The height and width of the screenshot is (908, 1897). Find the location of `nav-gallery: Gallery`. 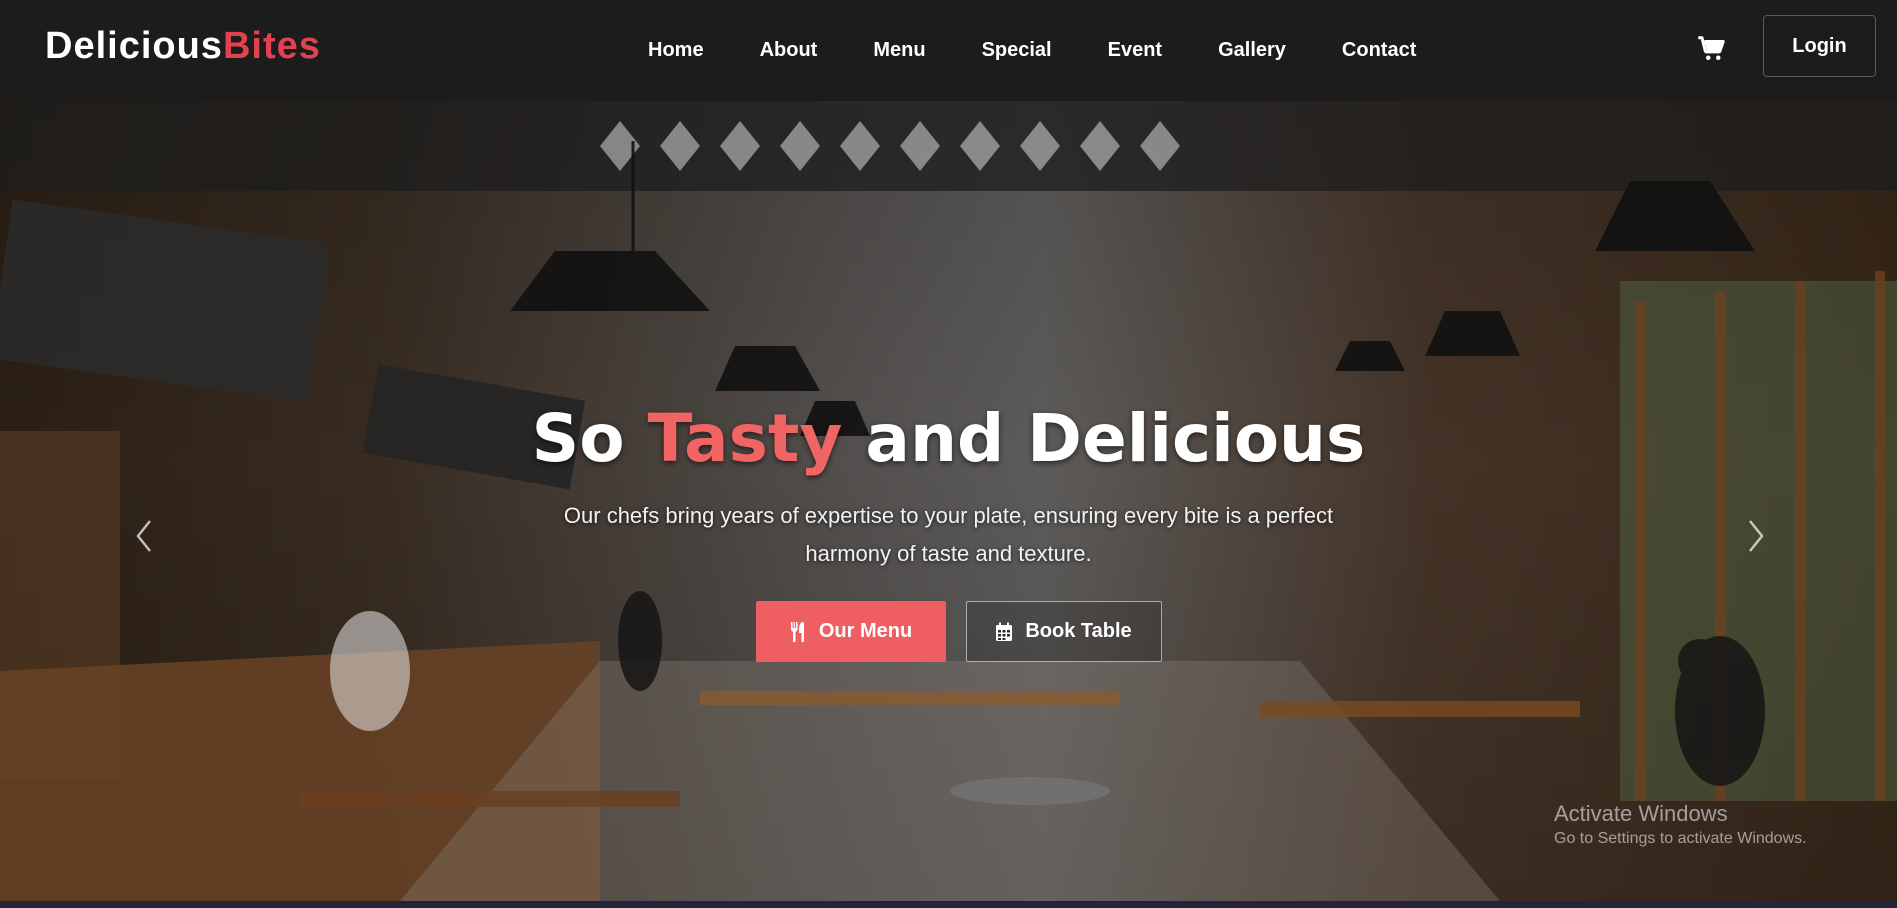

nav-gallery: Gallery is located at coordinates (1252, 50).